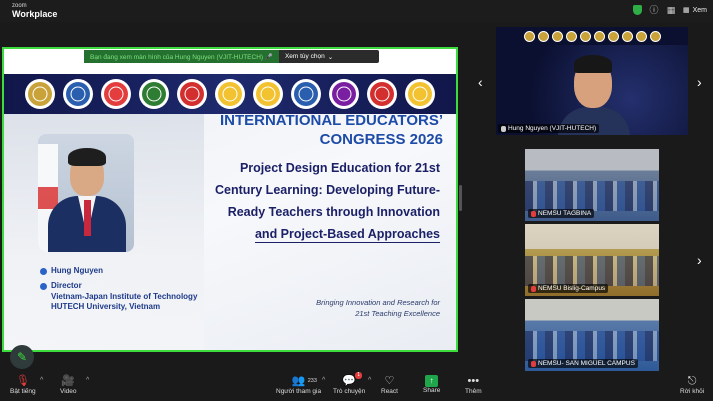 This screenshot has width=713, height=401. What do you see at coordinates (326, 130) in the screenshot?
I see `slide-title: INTERNATIONAL EDUCATORS’ CONGRESS 2026` at bounding box center [326, 130].